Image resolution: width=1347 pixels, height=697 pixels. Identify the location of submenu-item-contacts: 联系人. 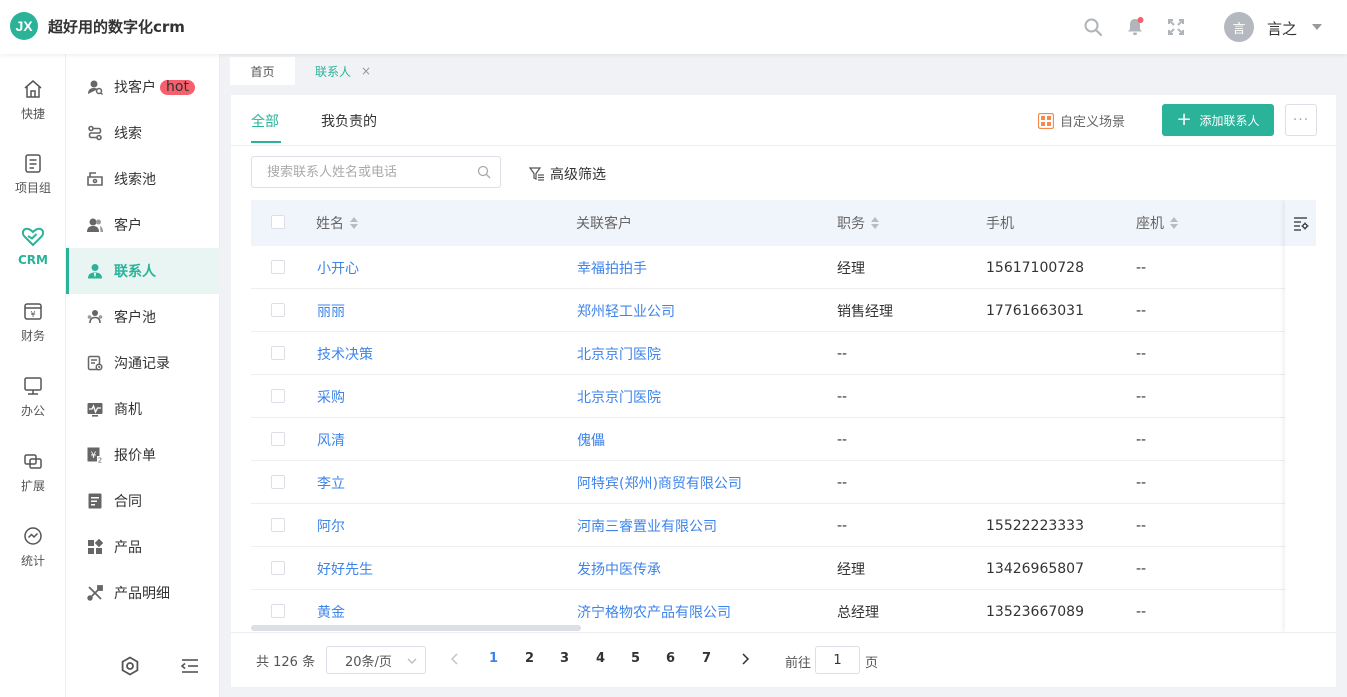
(143, 271).